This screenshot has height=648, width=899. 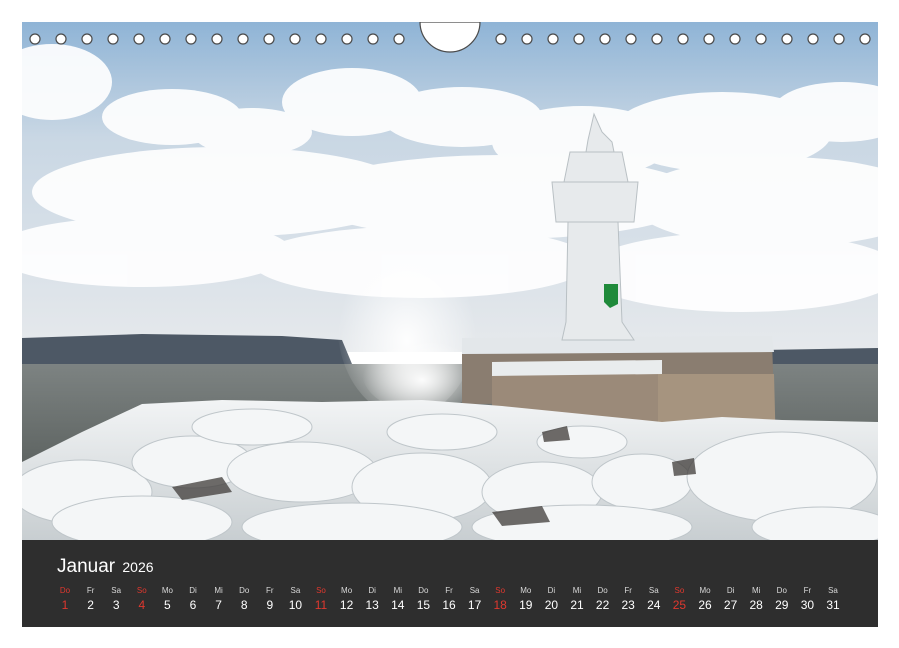 I want to click on distant-coast, so click(x=187, y=349).